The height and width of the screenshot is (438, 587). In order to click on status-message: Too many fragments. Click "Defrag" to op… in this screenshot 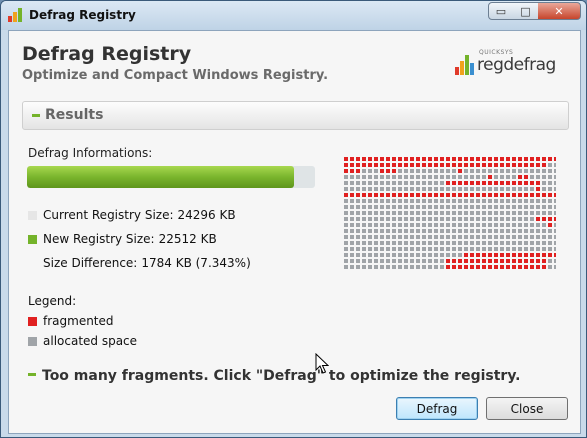, I will do `click(274, 376)`.